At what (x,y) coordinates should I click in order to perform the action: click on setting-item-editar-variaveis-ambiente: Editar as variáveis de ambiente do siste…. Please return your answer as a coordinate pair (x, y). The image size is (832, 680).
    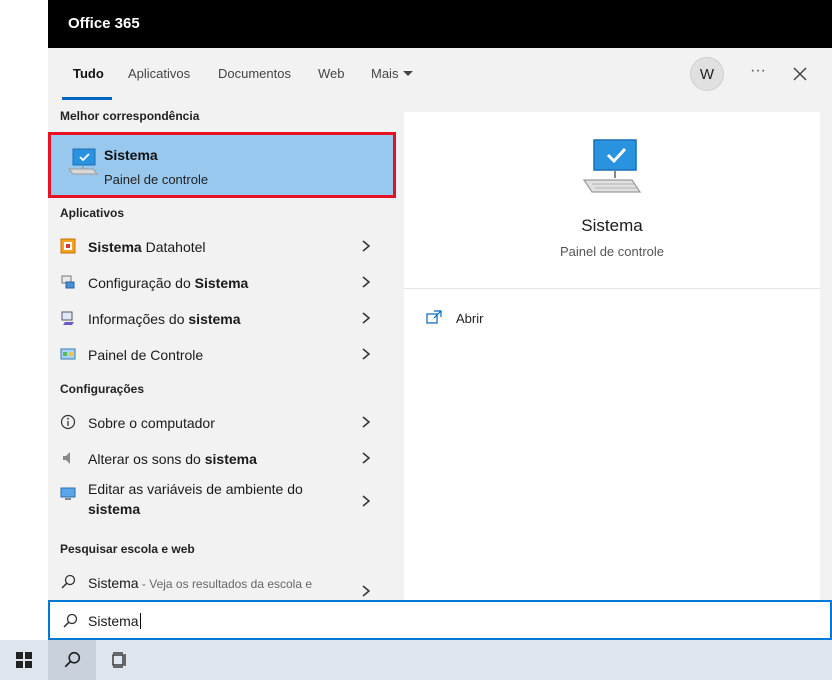
    Looking at the image, I should click on (218, 502).